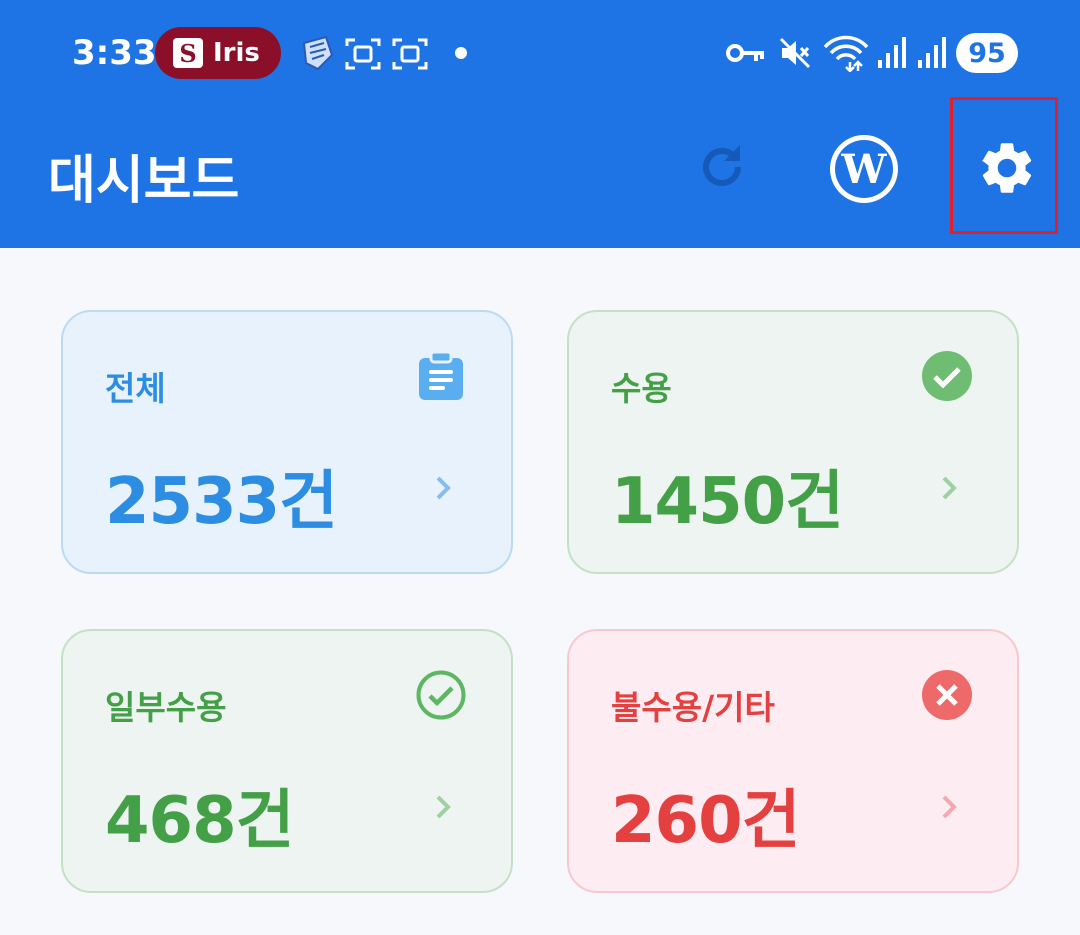 The image size is (1080, 935). Describe the element at coordinates (987, 53) in the screenshot. I see `battery-level: 95` at that location.